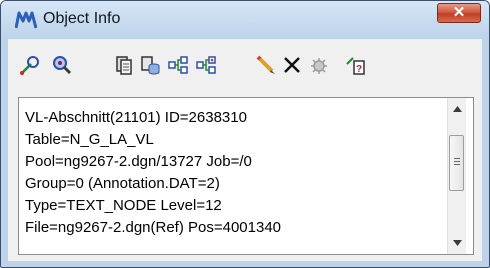 The height and width of the screenshot is (268, 490). What do you see at coordinates (123, 205) in the screenshot?
I see `info-line-type-level: Type=TEXT_NODE Level=12` at bounding box center [123, 205].